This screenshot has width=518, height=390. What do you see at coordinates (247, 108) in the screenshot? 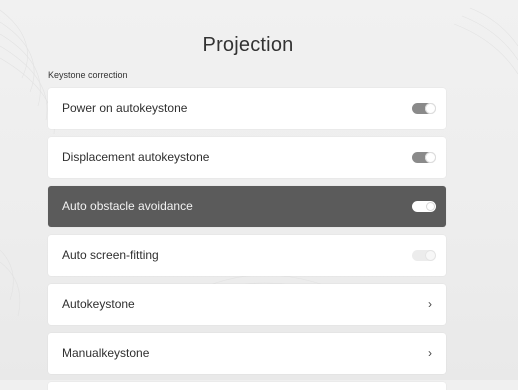
I see `setting-row-power-on-autokeystone: Power on autokeystone` at bounding box center [247, 108].